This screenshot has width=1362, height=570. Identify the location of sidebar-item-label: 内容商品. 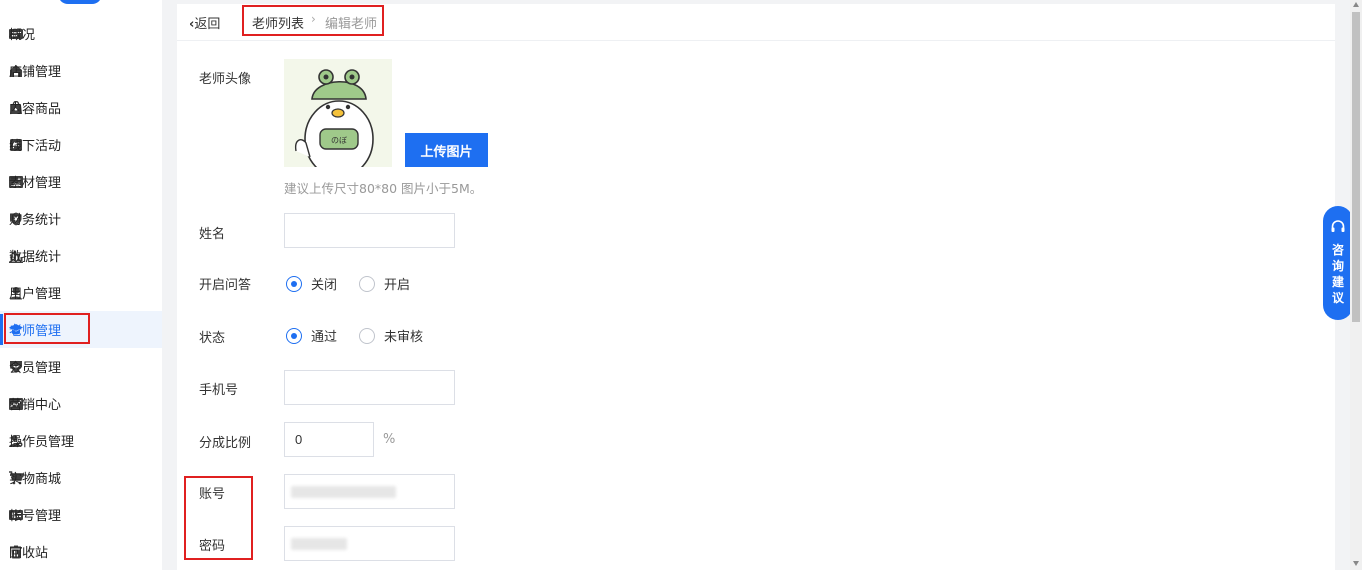
(35, 109).